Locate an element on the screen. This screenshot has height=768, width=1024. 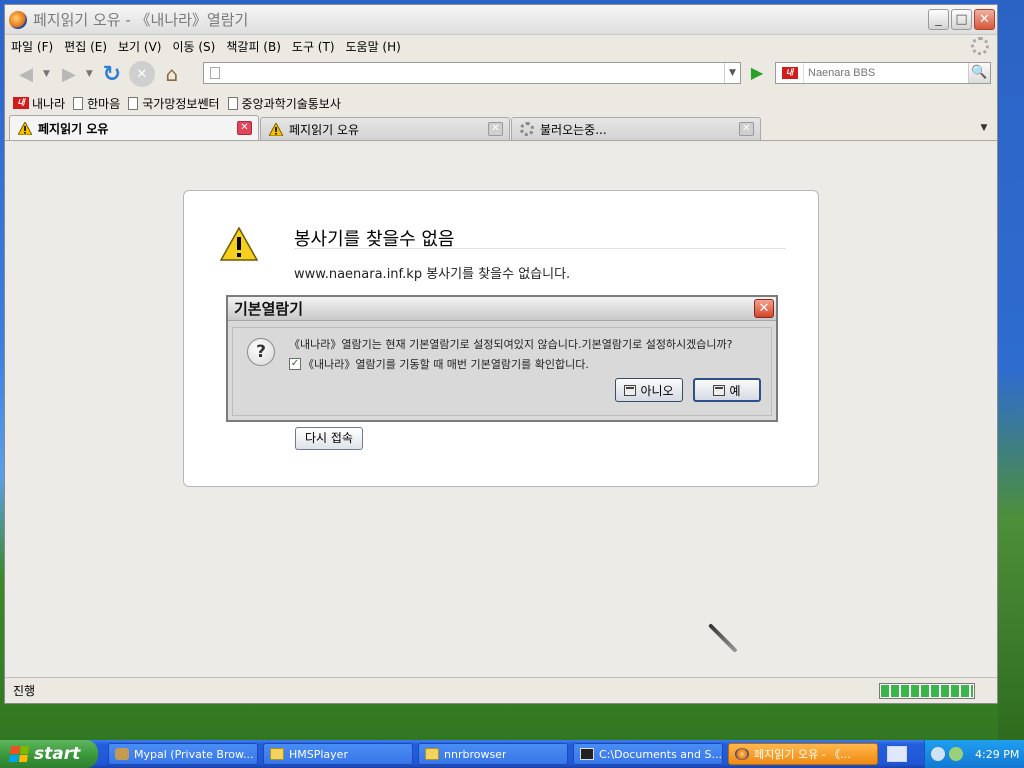
close-button: ✕ is located at coordinates (984, 19).